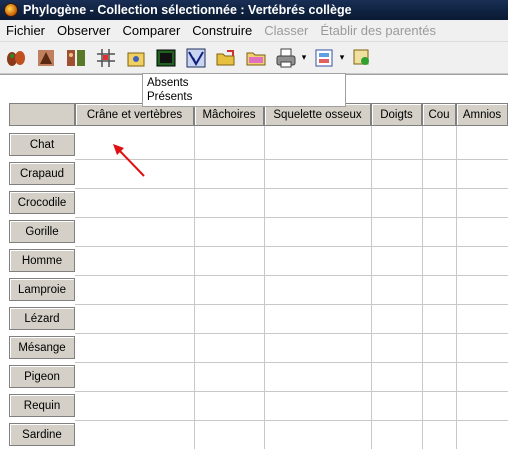 Image resolution: width=508 pixels, height=475 pixels. Describe the element at coordinates (482, 114) in the screenshot. I see `column-header-amnios: Amnios` at that location.